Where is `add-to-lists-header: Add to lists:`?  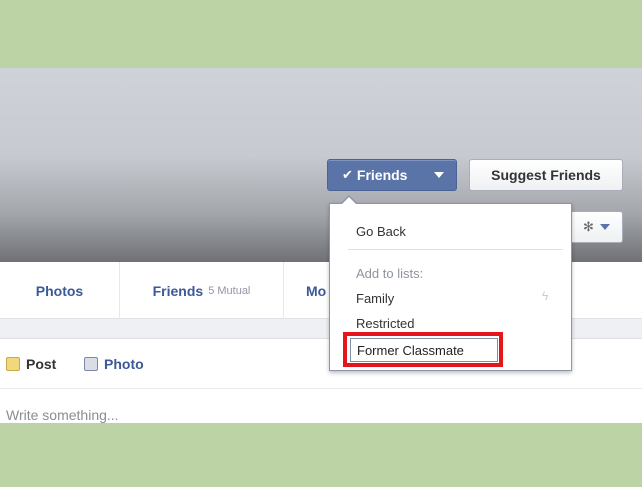
add-to-lists-header: Add to lists: is located at coordinates (390, 273).